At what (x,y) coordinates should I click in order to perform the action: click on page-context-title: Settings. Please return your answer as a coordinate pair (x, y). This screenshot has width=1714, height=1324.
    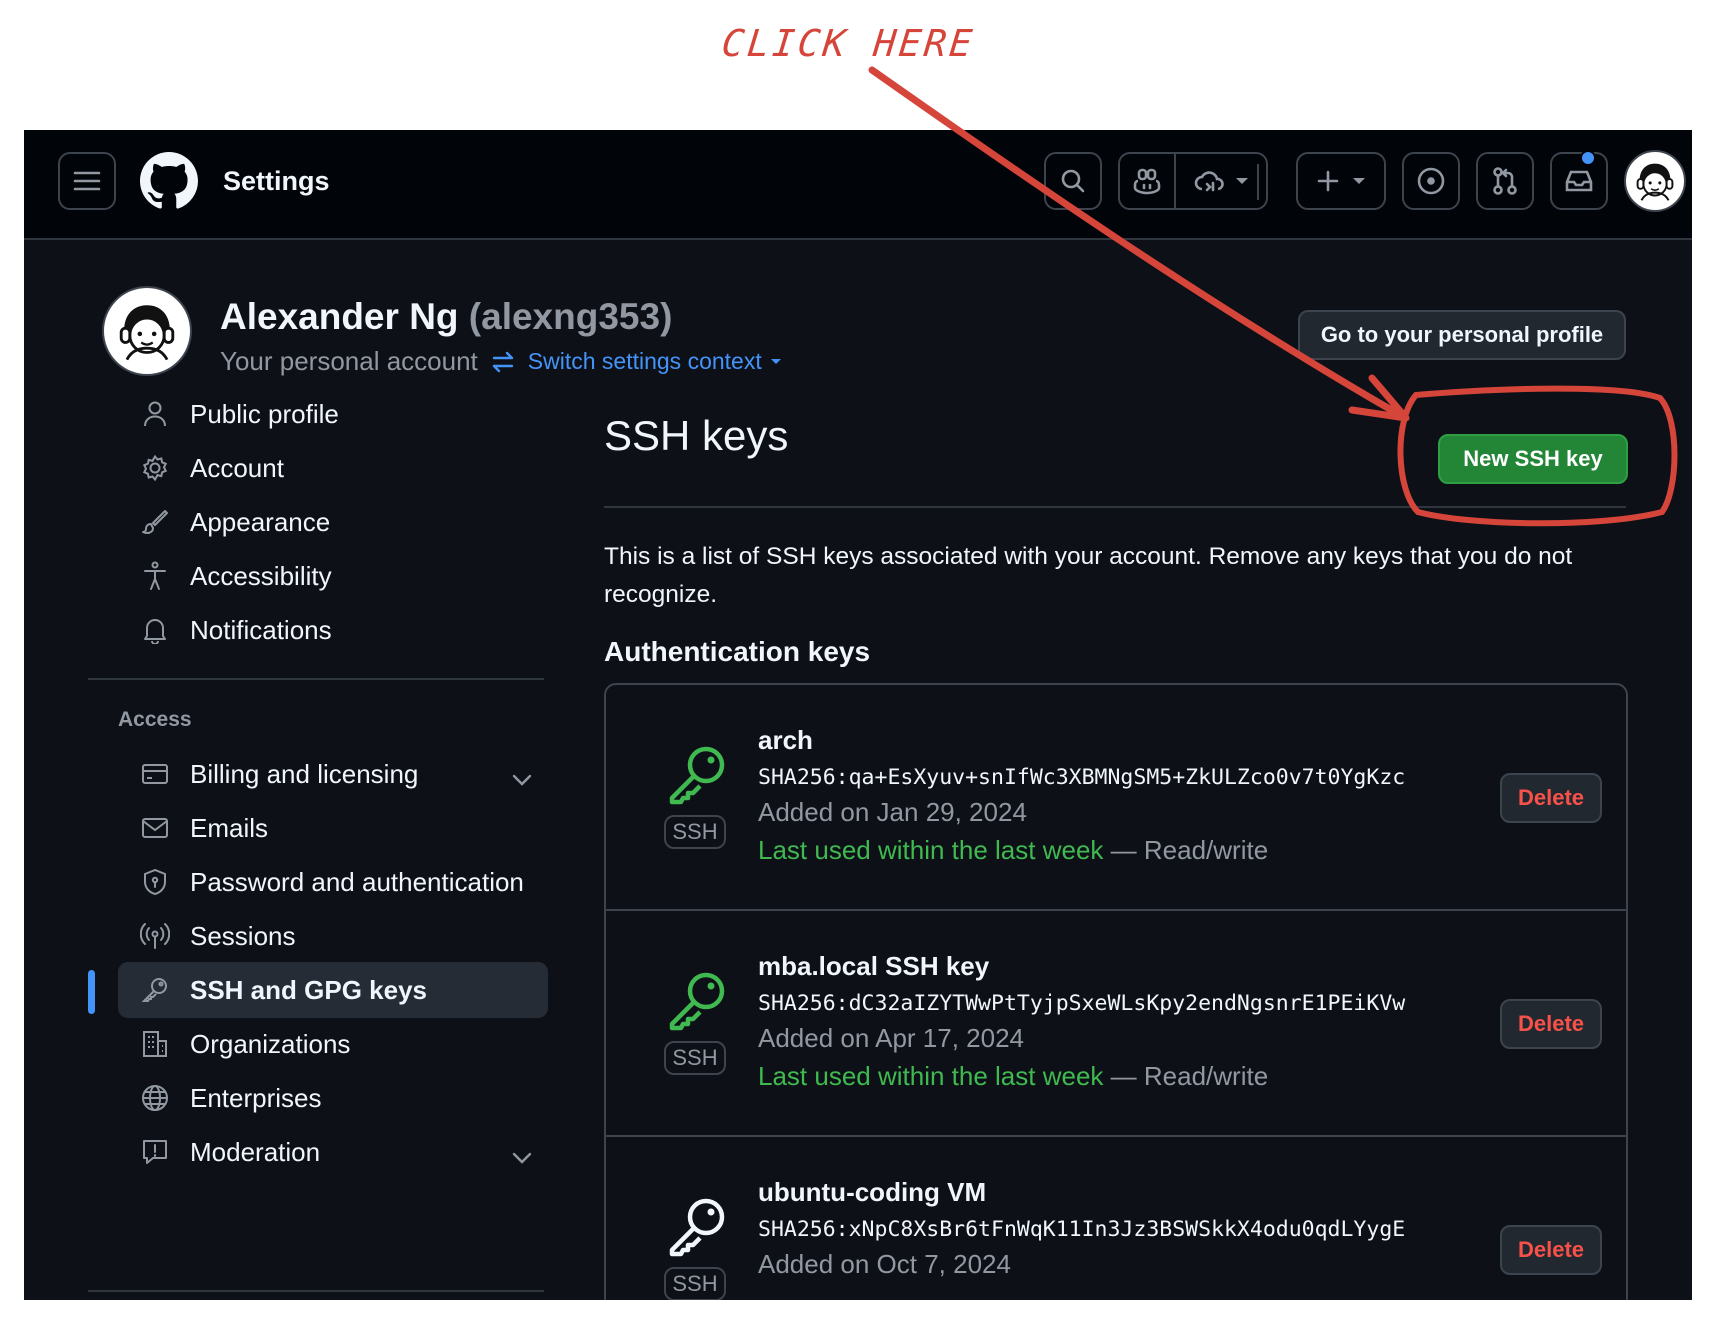
    Looking at the image, I should click on (276, 181).